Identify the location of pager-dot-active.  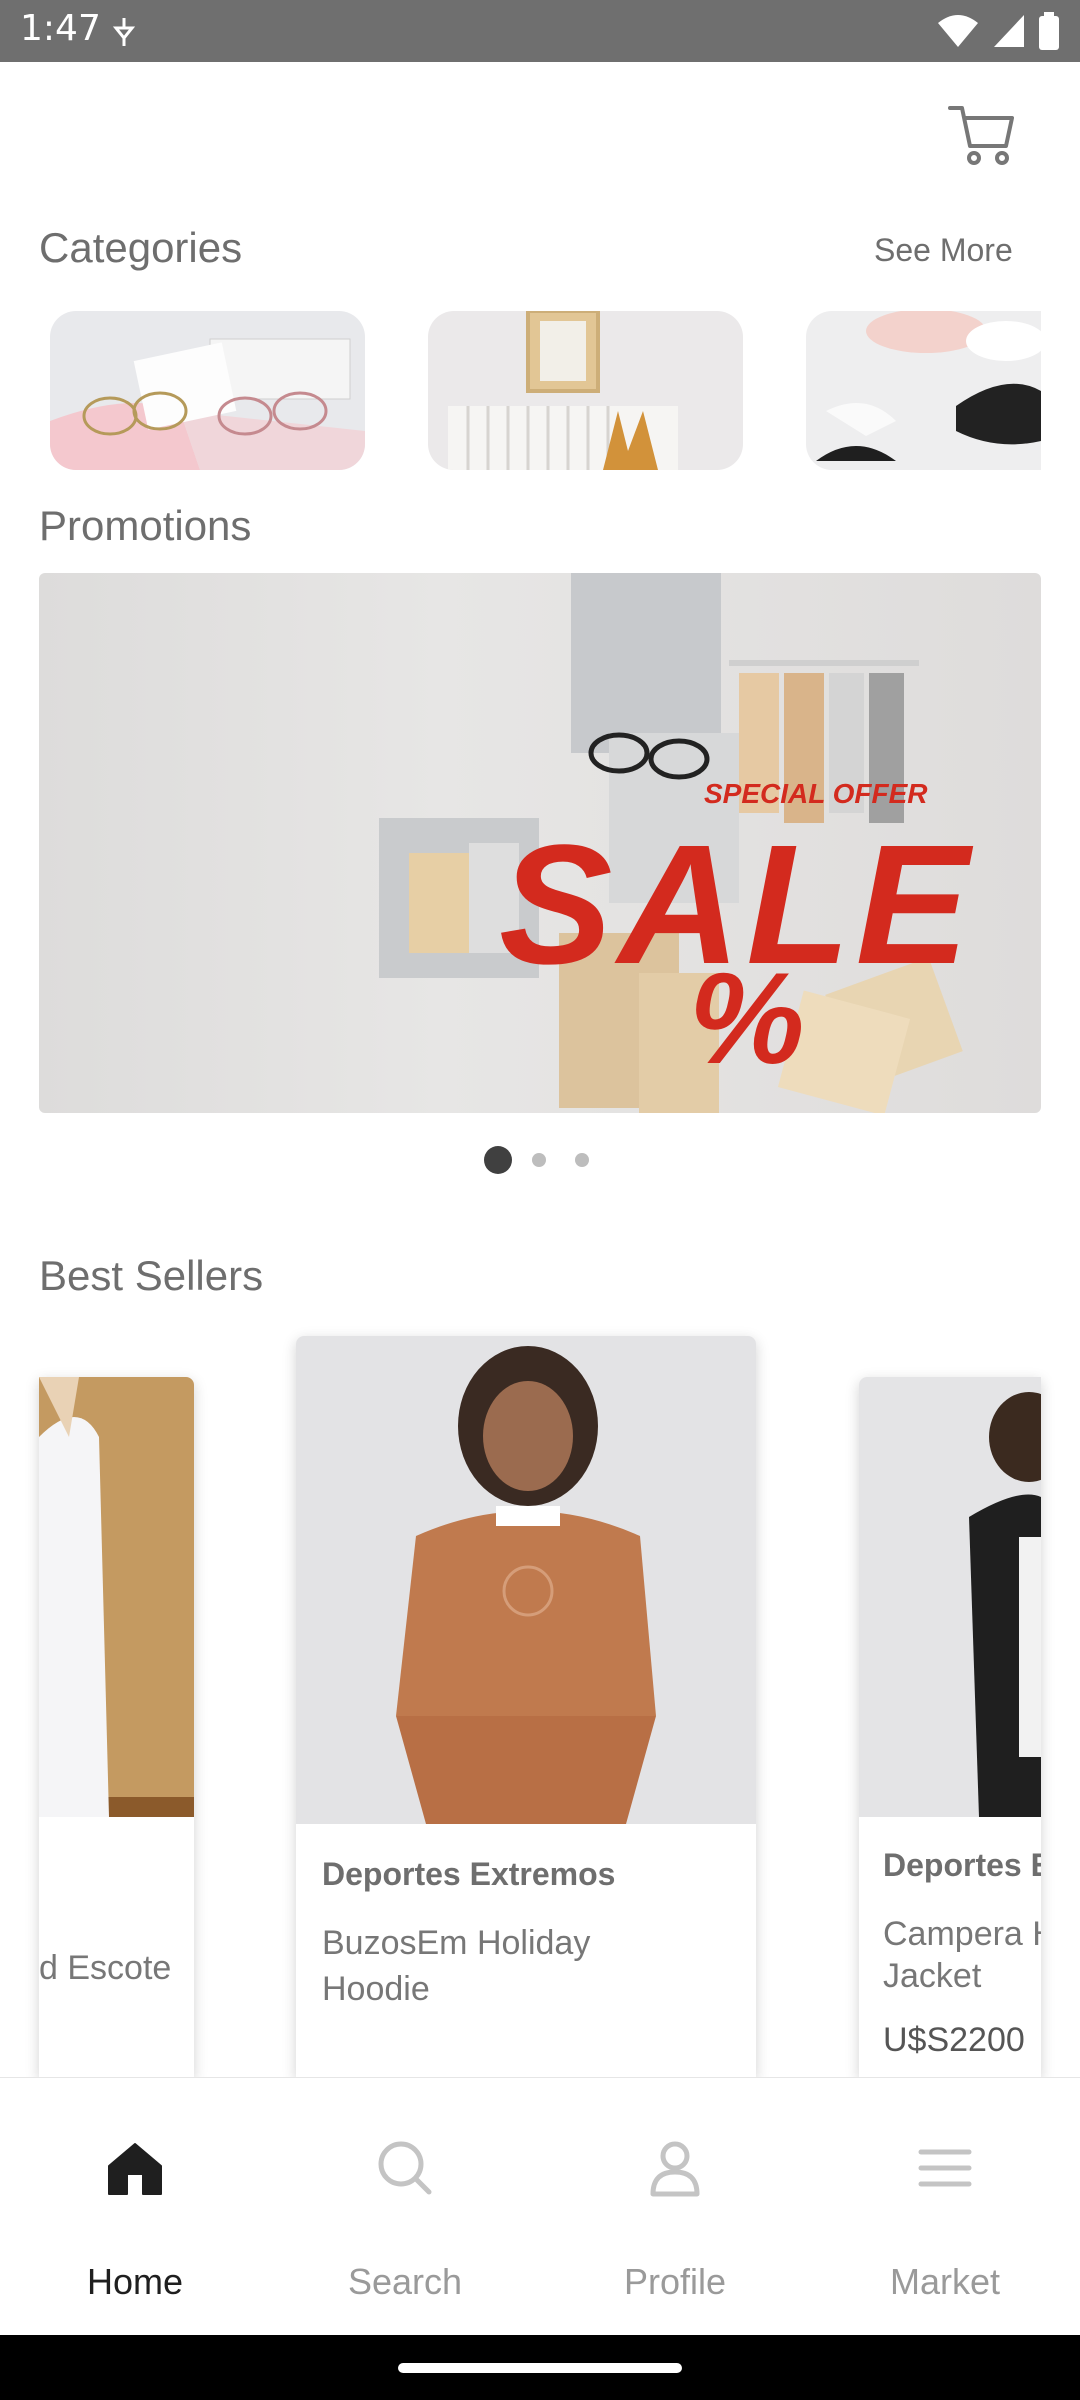
(498, 1160).